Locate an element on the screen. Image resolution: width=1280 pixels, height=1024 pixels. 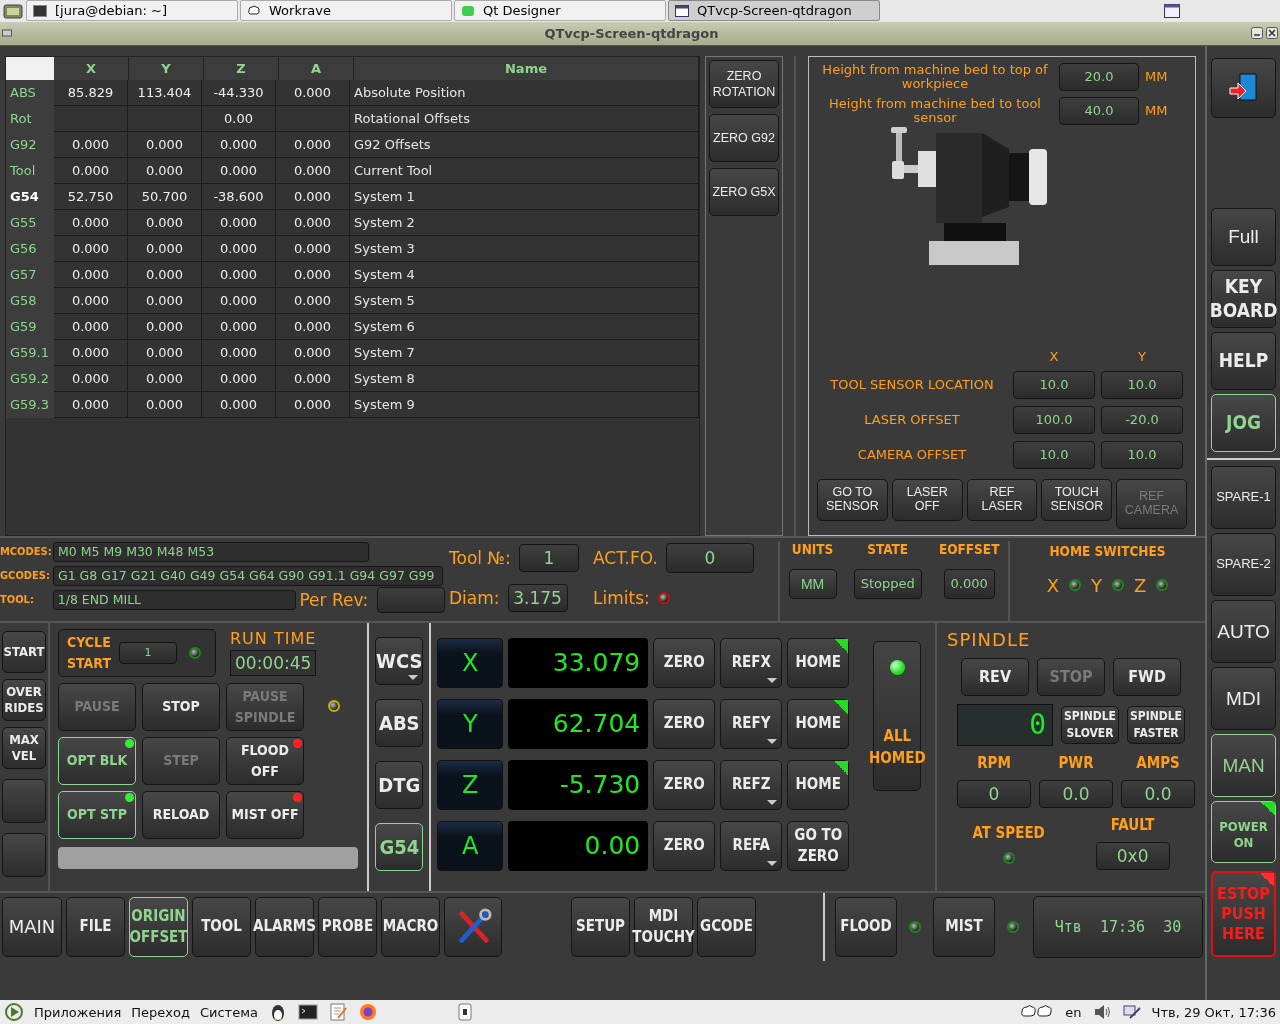
coolant-button: FLOOD is located at coordinates (866, 926).